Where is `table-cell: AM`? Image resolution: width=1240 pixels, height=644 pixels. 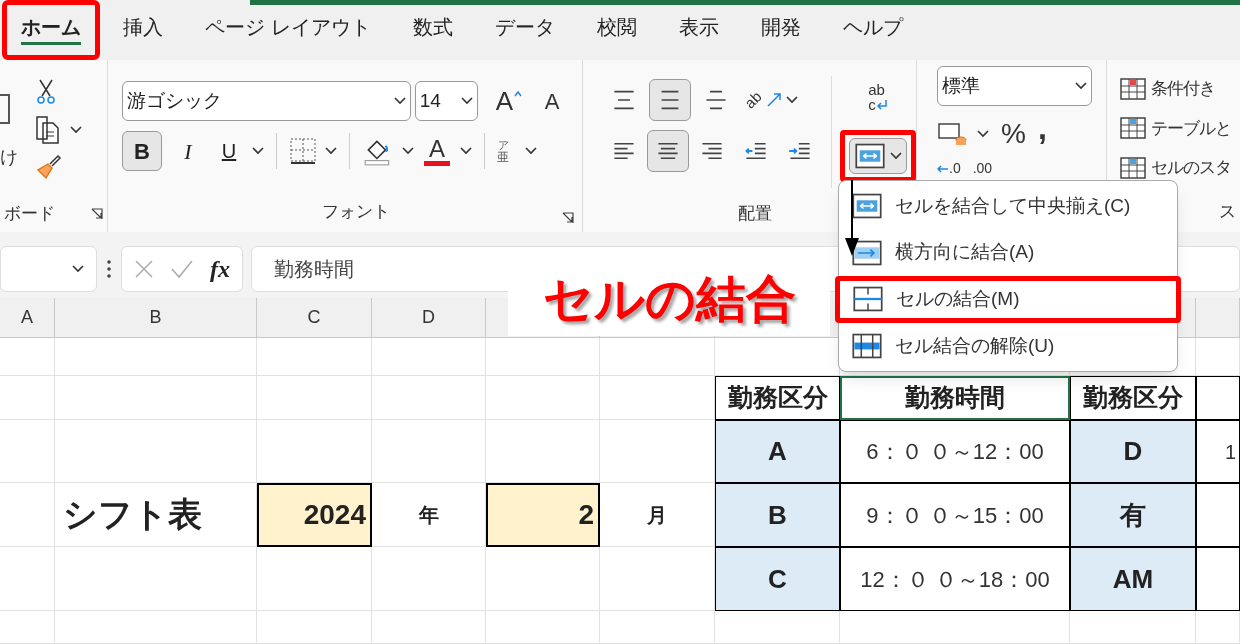 table-cell: AM is located at coordinates (1133, 579).